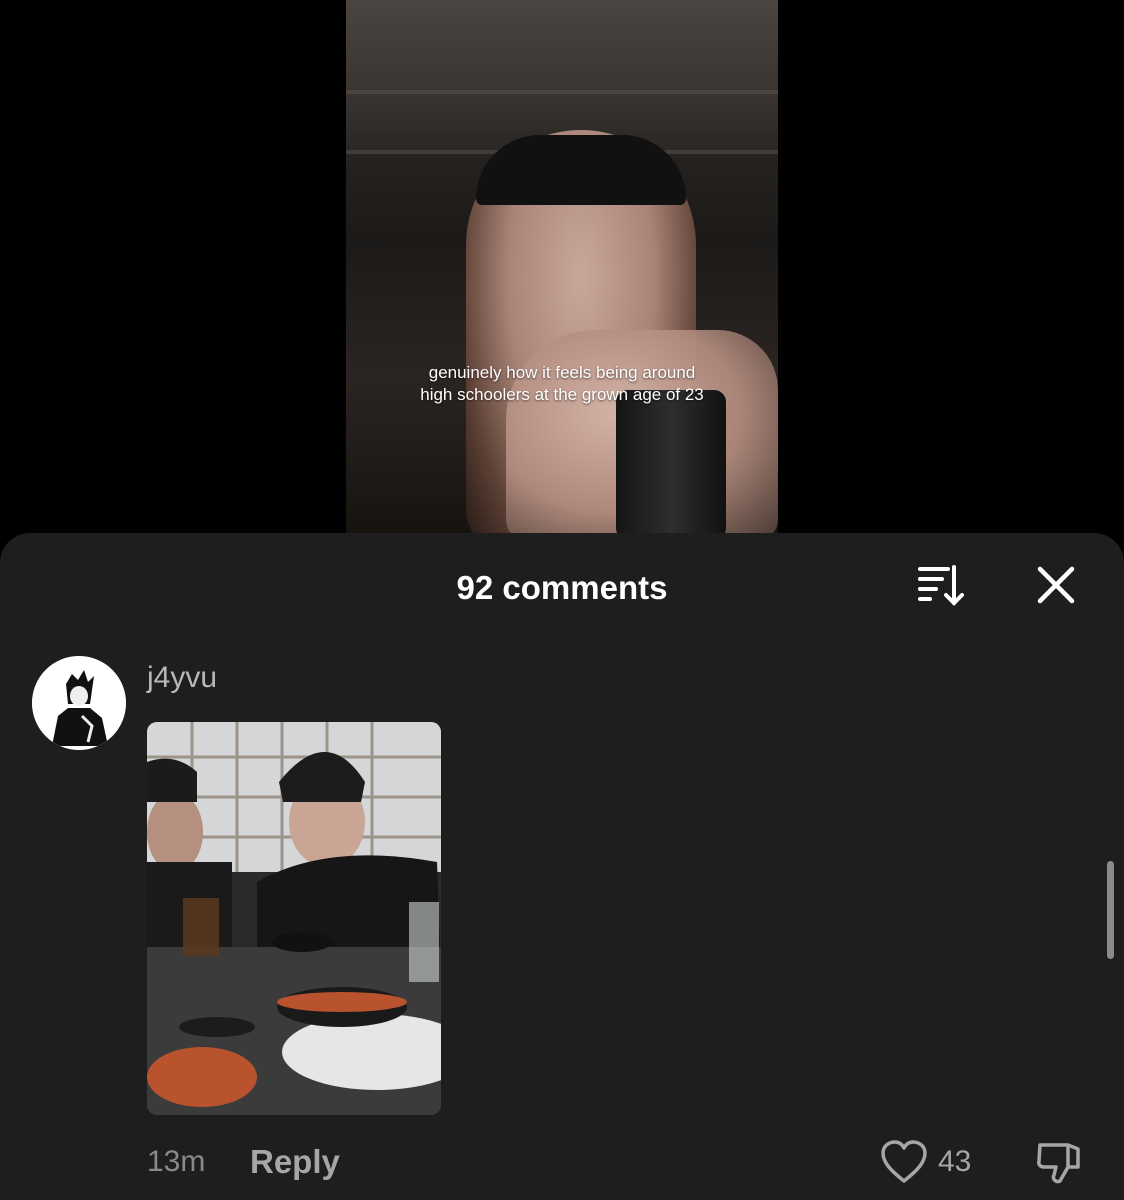 The height and width of the screenshot is (1200, 1124). I want to click on sort-icon, so click(941, 585).